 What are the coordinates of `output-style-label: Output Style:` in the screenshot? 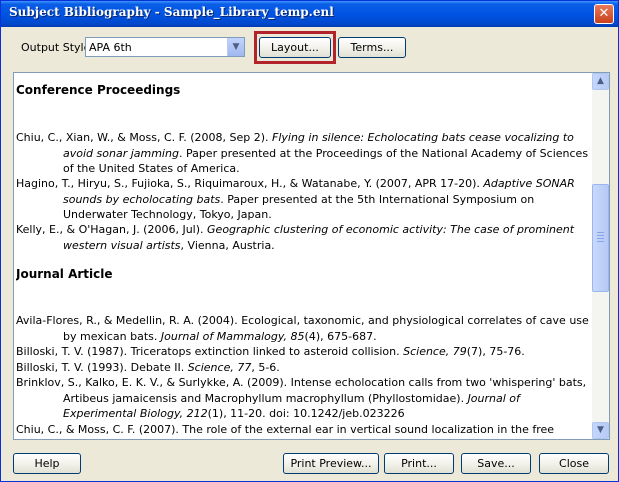 It's located at (58, 47).